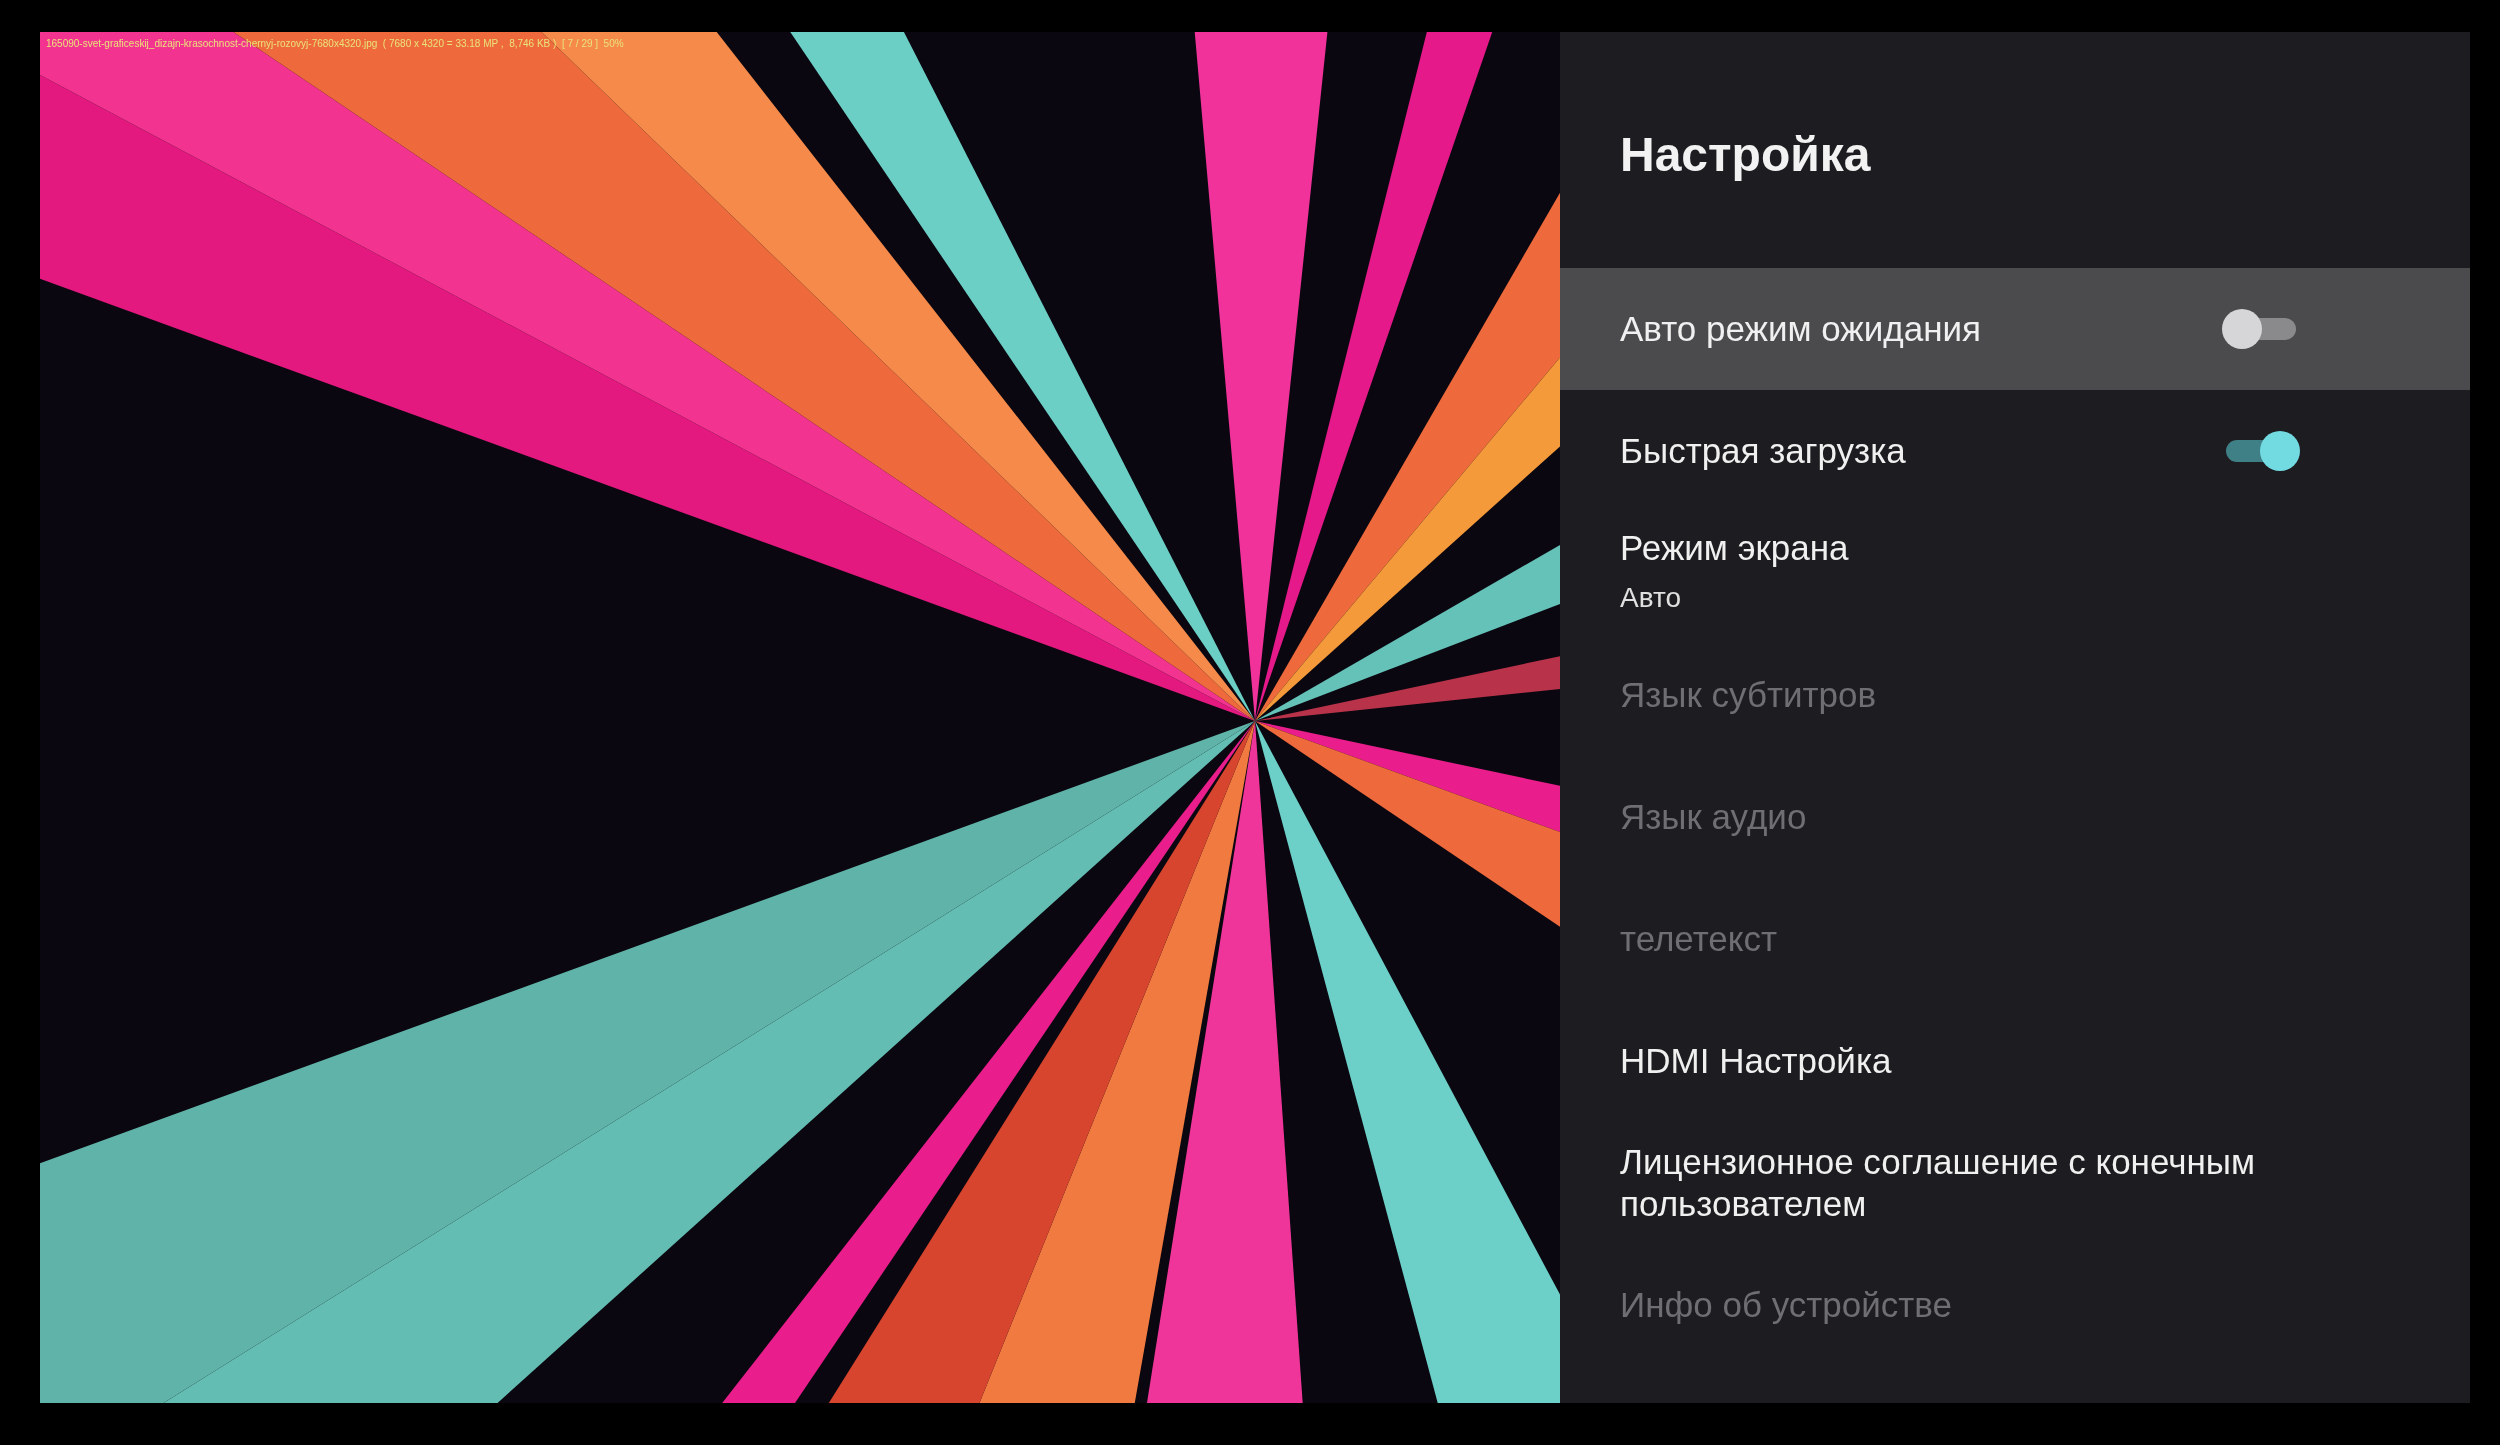 This screenshot has height=1445, width=2500. What do you see at coordinates (1745, 155) in the screenshot?
I see `panel-title: Настройка` at bounding box center [1745, 155].